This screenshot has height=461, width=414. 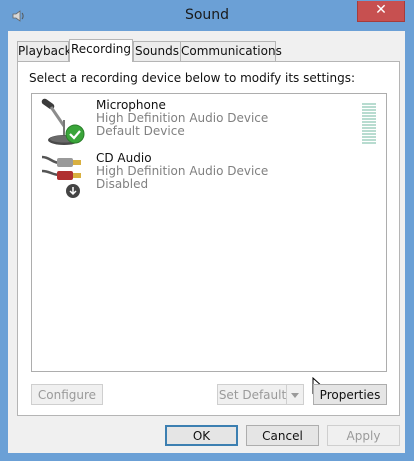 I want to click on title-bar: Sound ✕, so click(x=207, y=16).